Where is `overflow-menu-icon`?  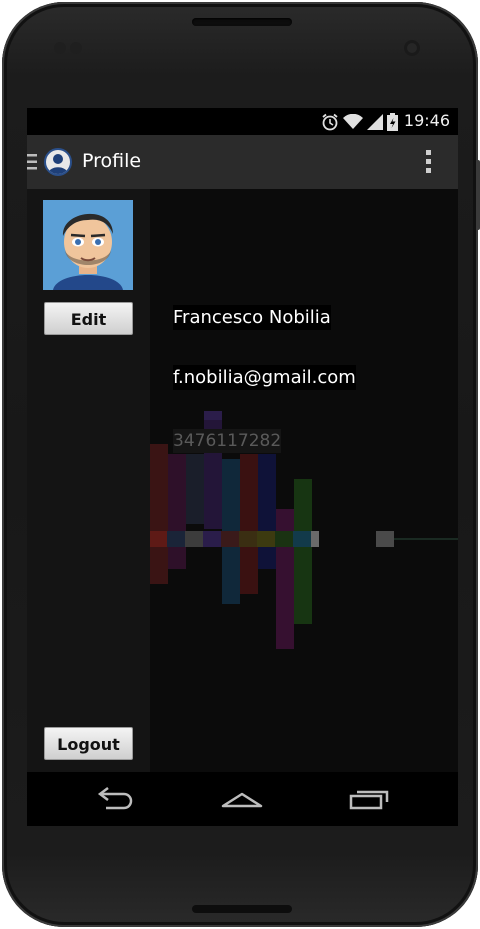 overflow-menu-icon is located at coordinates (429, 162).